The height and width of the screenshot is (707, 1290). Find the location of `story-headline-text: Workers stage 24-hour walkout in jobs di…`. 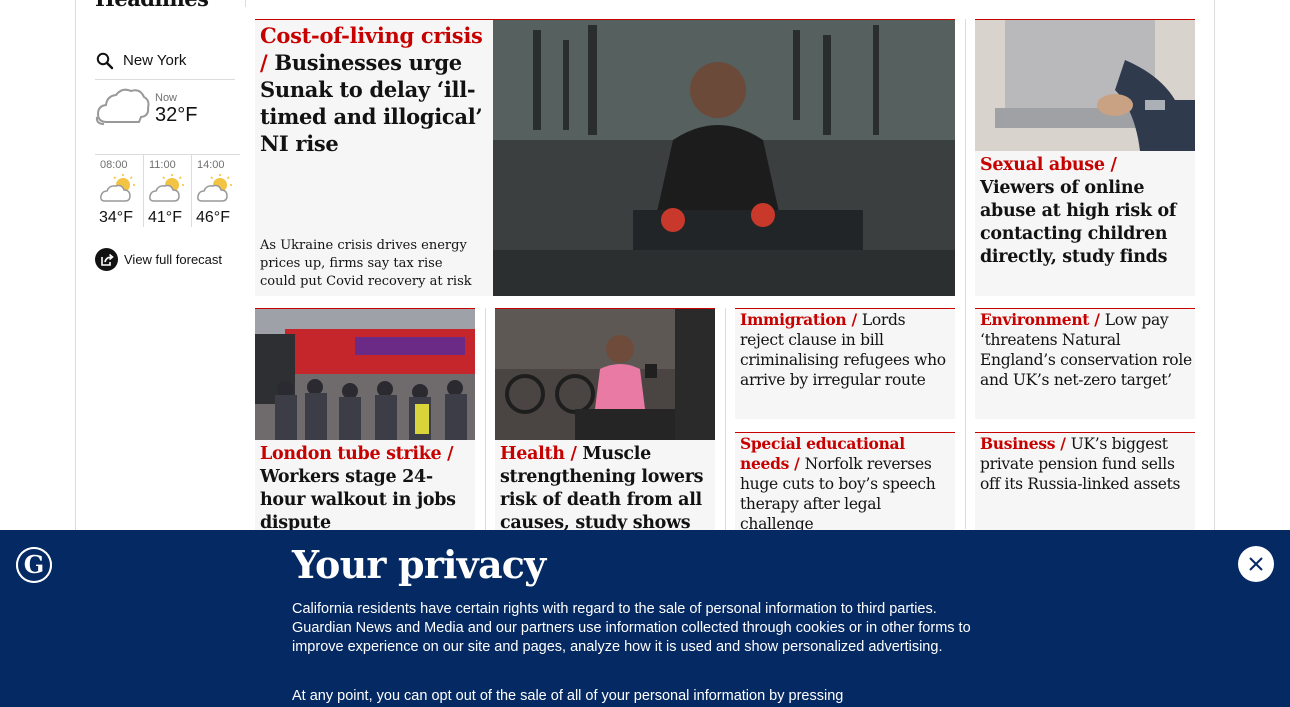

story-headline-text: Workers stage 24-hour walkout in jobs di… is located at coordinates (358, 500).